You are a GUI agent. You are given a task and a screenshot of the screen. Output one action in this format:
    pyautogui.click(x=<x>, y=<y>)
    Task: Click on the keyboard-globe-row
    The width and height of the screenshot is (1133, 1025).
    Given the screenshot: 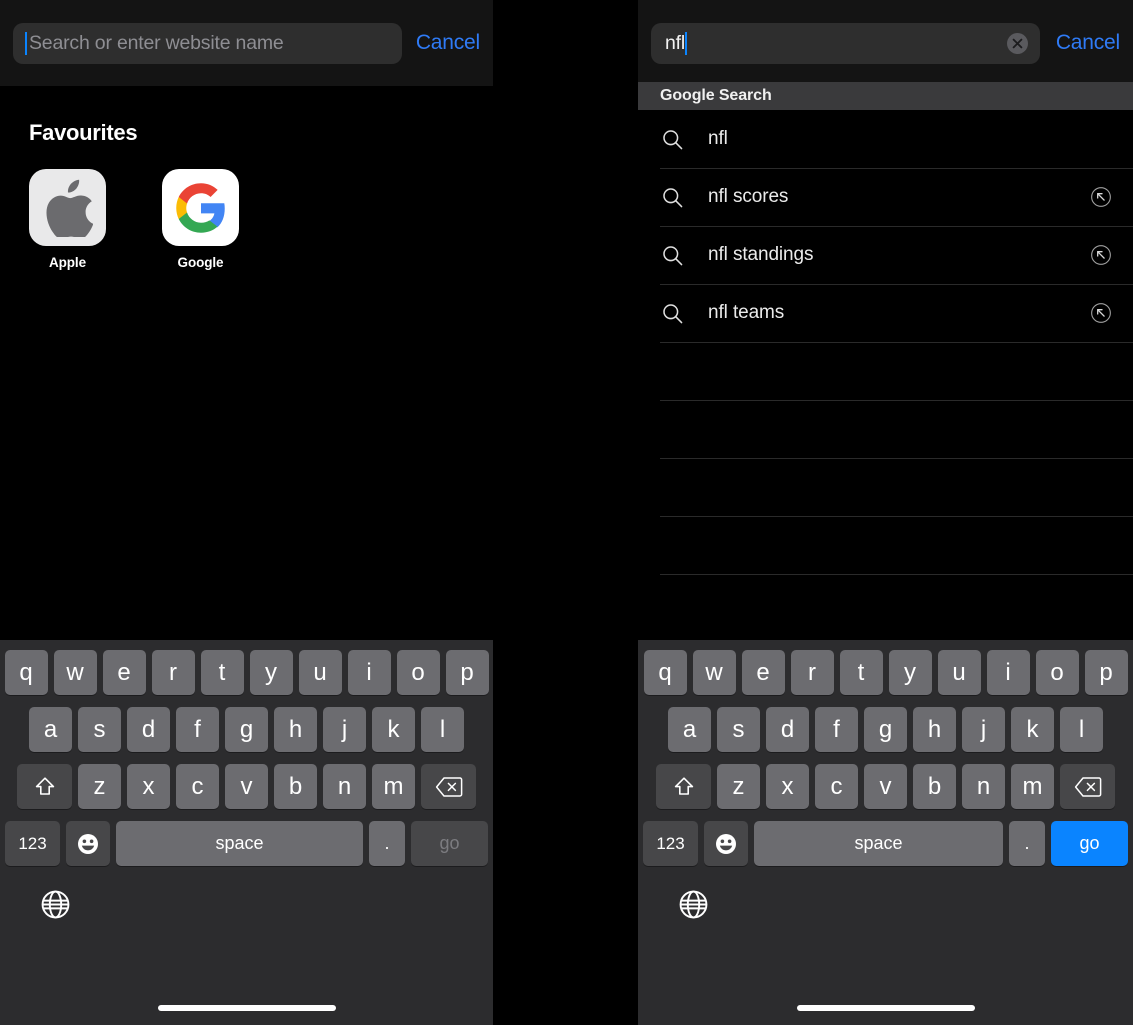 What is the action you would take?
    pyautogui.click(x=246, y=904)
    